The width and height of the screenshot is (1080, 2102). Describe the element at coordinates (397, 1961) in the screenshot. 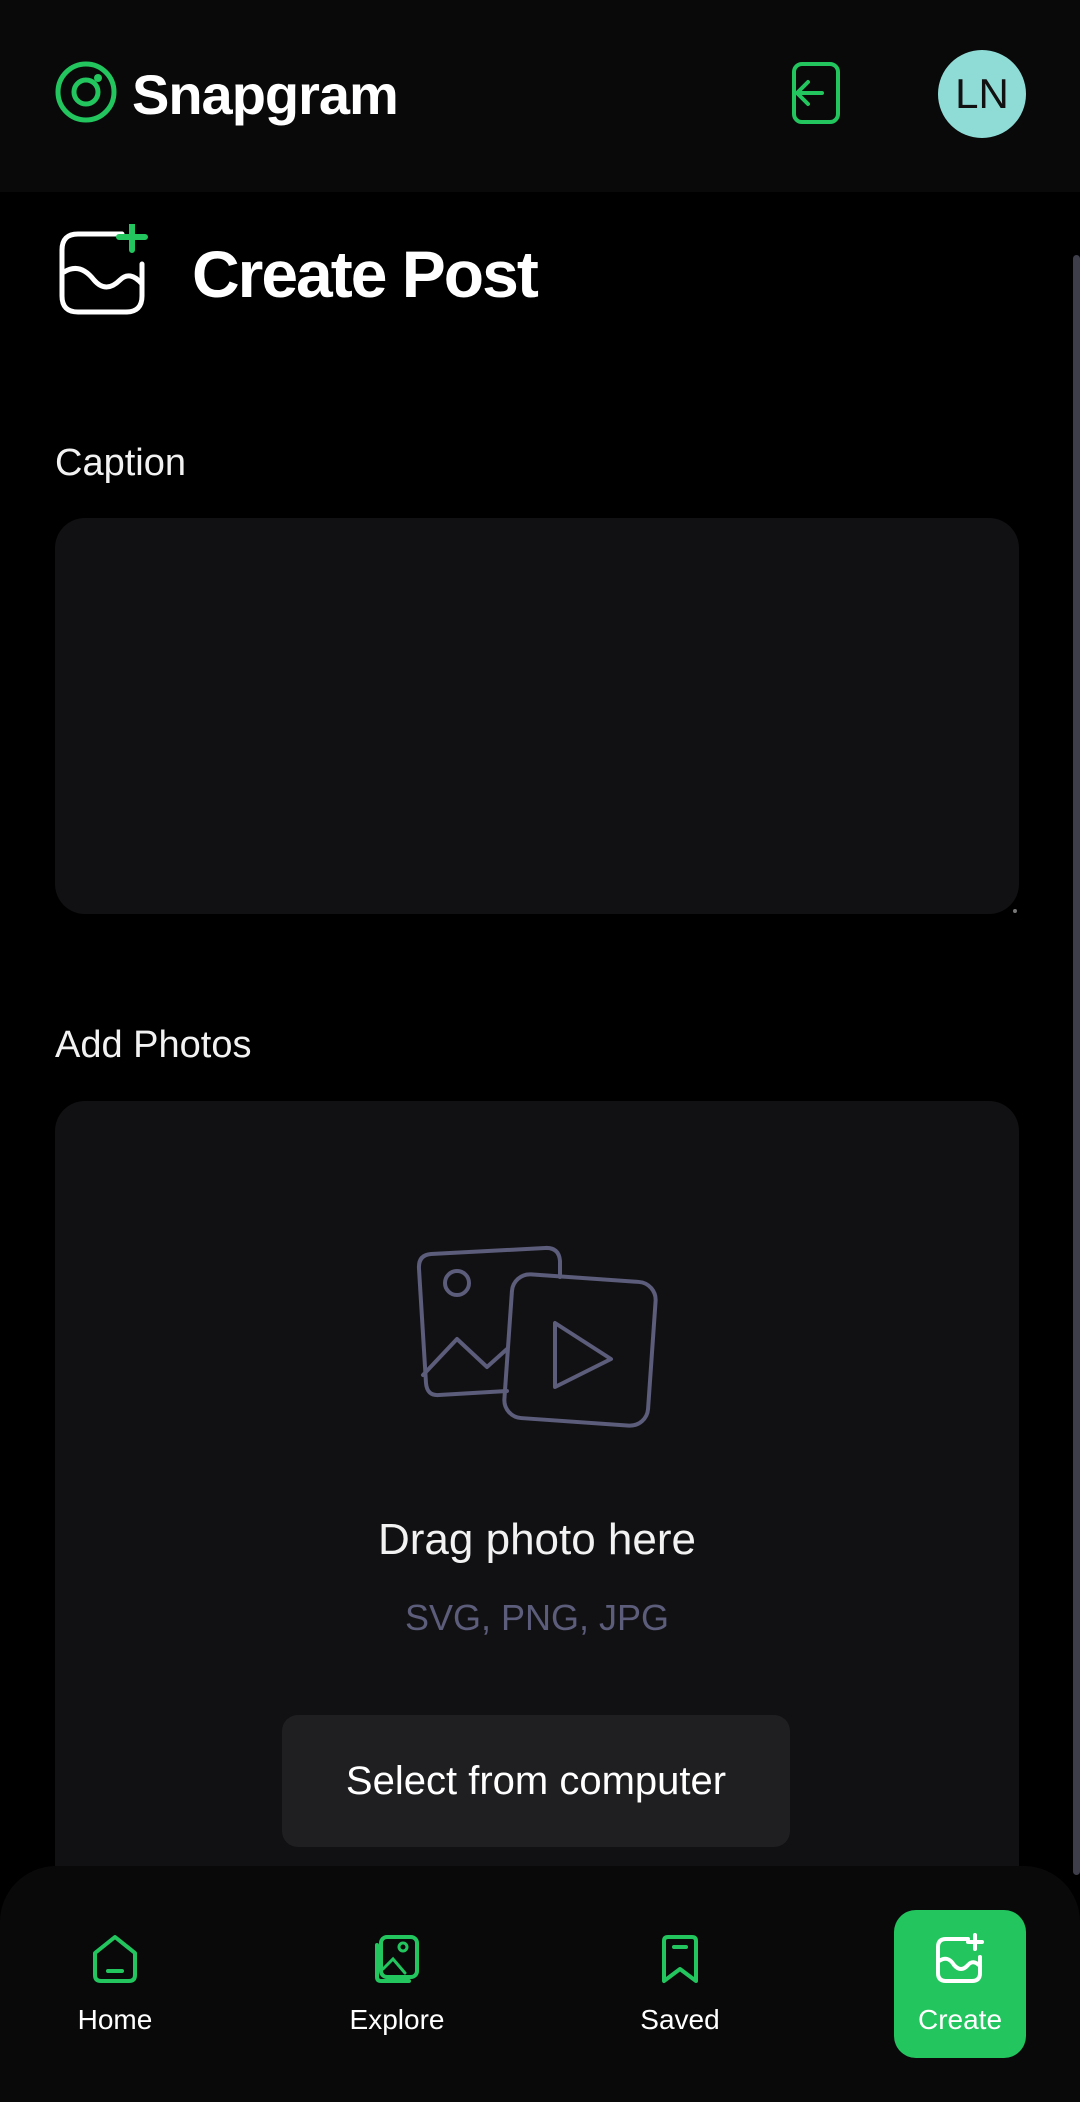

I see `explore-icon` at that location.